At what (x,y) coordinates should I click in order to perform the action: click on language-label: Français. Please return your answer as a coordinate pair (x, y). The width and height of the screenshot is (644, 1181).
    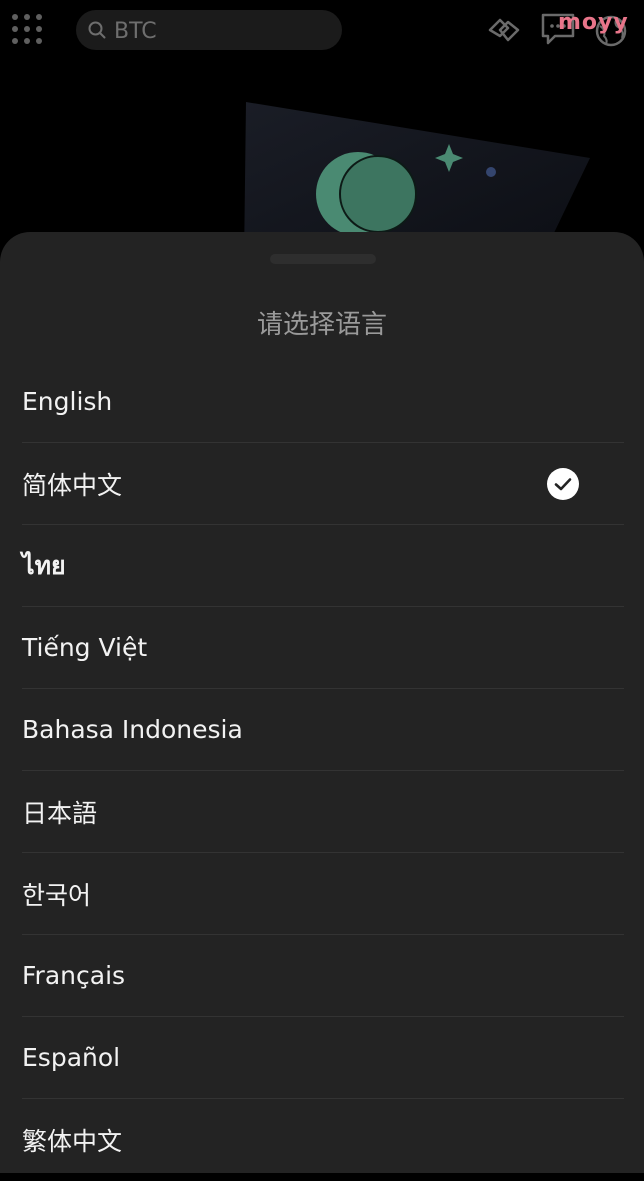
    Looking at the image, I should click on (74, 975).